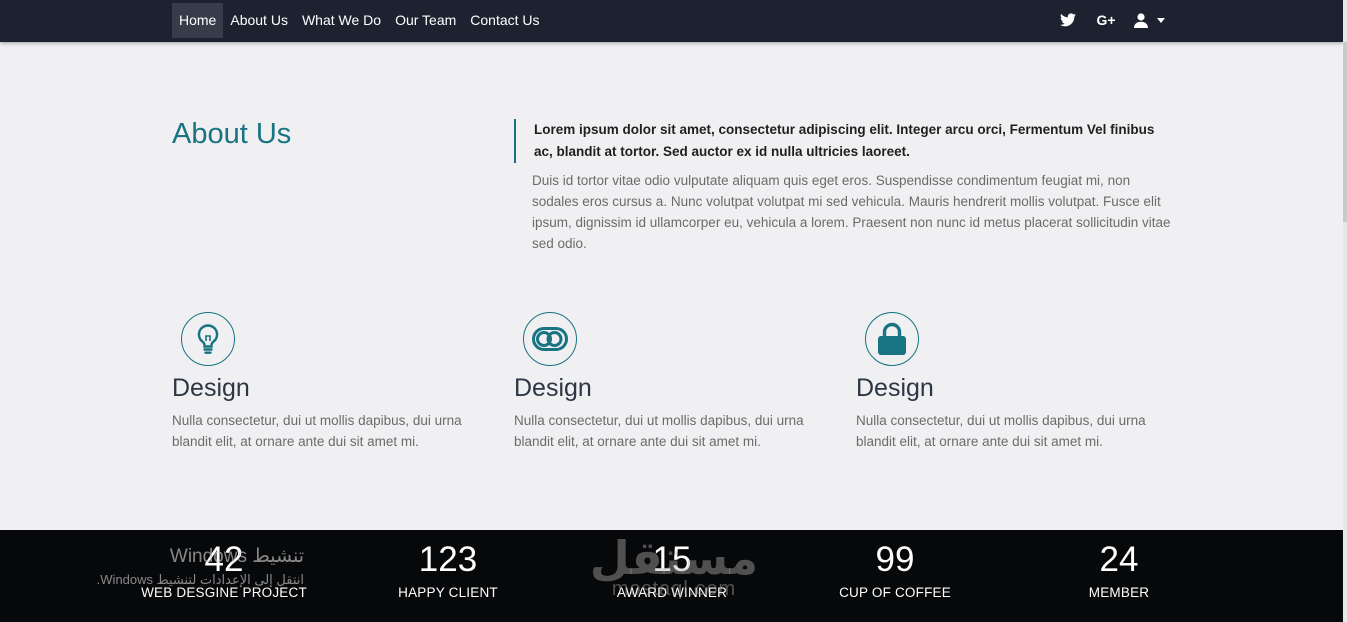  I want to click on stat-label: MEMBER, so click(1119, 592).